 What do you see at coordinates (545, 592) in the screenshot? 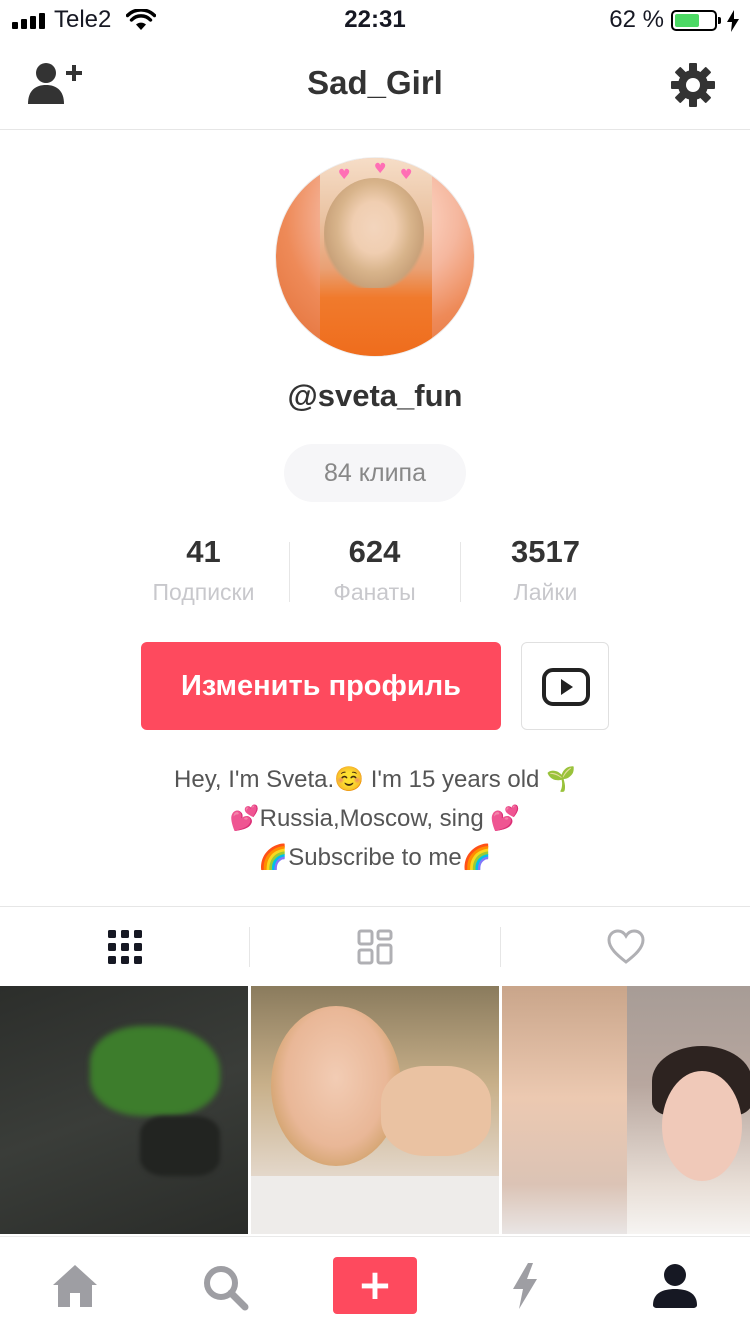
I see `stat-likes-label: Лайки` at bounding box center [545, 592].